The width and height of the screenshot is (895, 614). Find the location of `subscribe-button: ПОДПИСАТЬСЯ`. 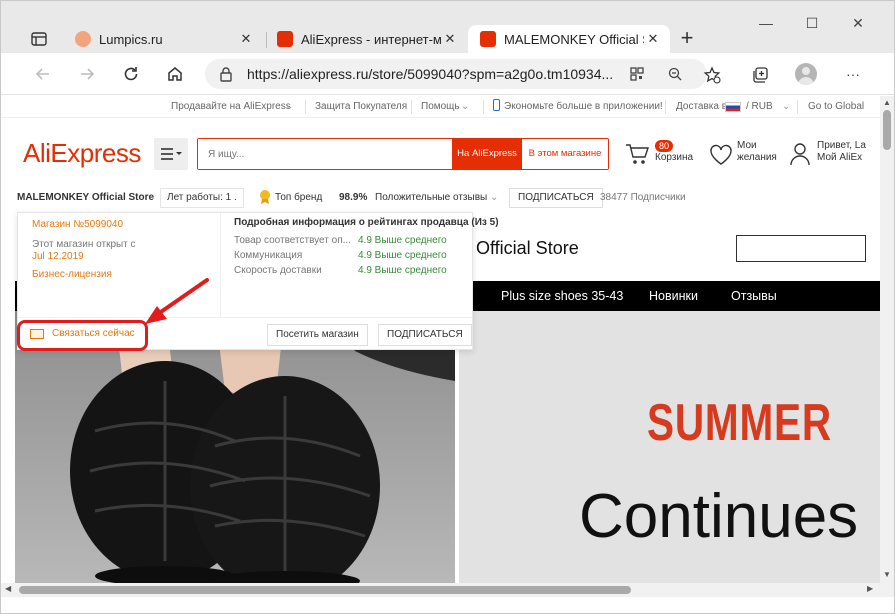

subscribe-button: ПОДПИСАТЬСЯ is located at coordinates (556, 198).